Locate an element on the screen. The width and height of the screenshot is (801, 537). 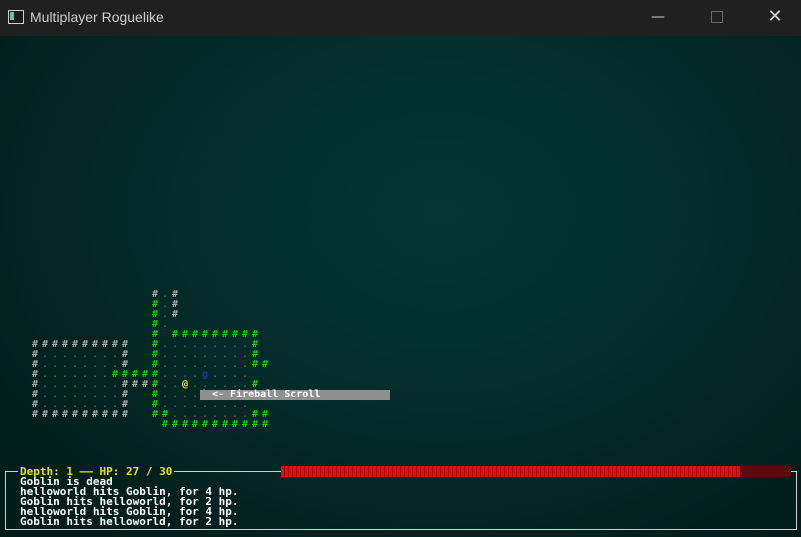
minimize-button: — is located at coordinates (658, 18).